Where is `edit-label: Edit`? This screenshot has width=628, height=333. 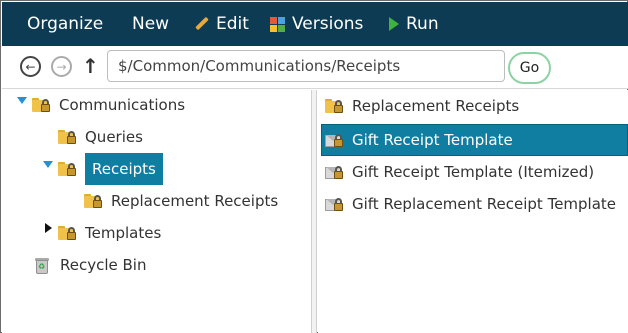 edit-label: Edit is located at coordinates (232, 24).